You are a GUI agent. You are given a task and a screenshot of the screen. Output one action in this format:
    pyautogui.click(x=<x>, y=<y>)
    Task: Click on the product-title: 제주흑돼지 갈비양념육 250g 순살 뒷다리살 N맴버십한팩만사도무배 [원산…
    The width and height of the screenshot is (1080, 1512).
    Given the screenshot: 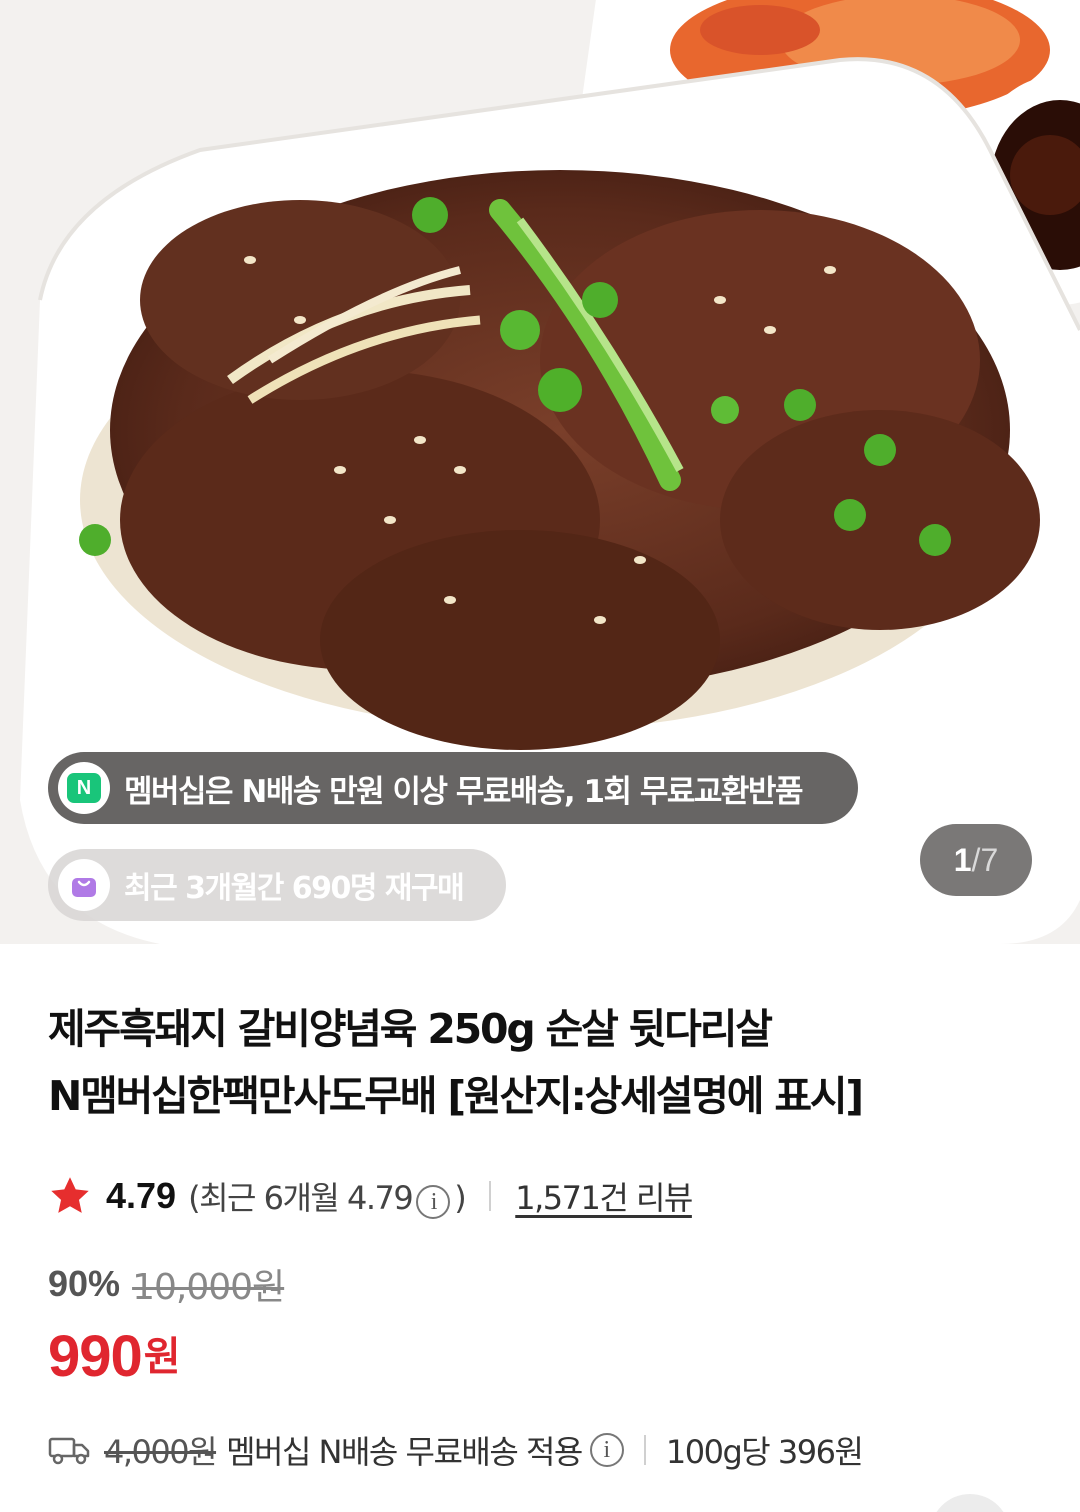 What is the action you would take?
    pyautogui.click(x=543, y=1063)
    